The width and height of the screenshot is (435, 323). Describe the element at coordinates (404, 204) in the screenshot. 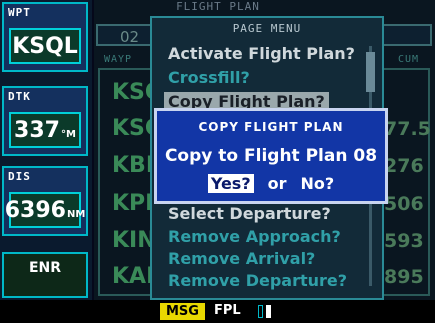

I see `cumulative-distance: 506` at that location.